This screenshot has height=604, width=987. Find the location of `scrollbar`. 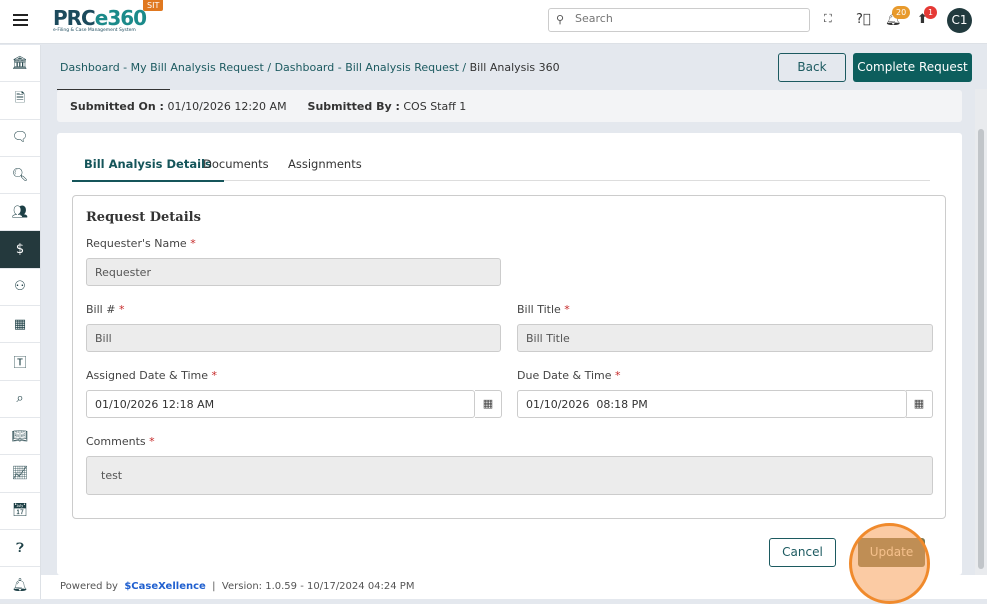

scrollbar is located at coordinates (981, 332).